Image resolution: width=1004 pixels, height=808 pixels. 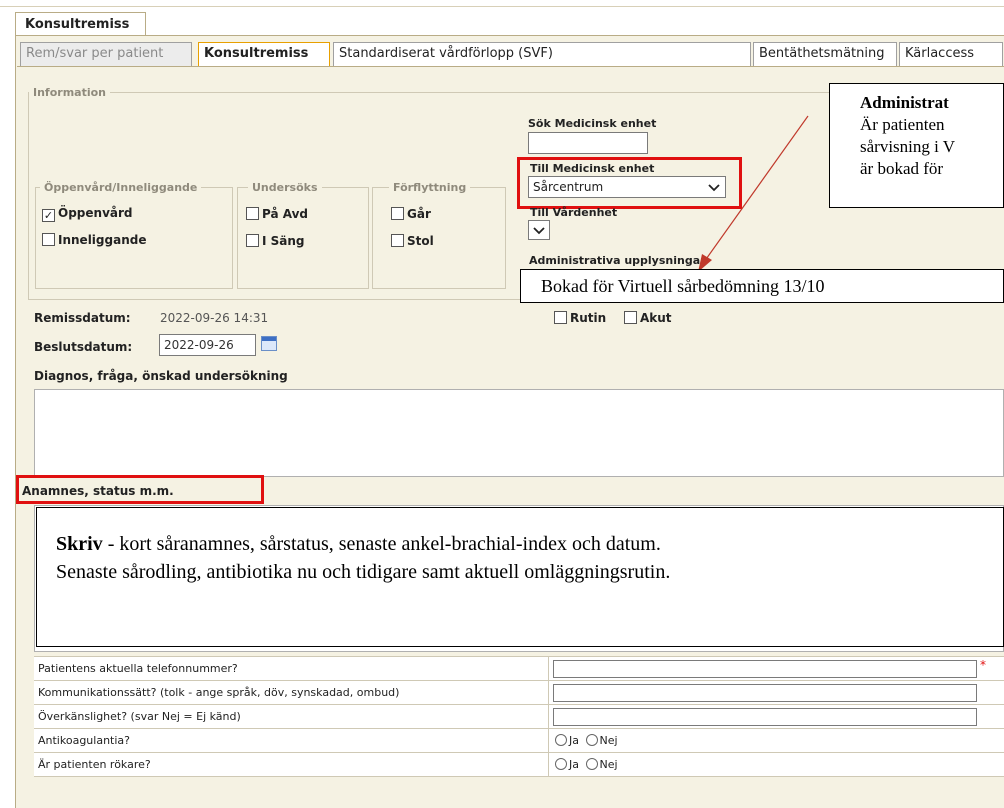 What do you see at coordinates (102, 240) in the screenshot?
I see `checkbox-inneliggande-label: Inneliggande` at bounding box center [102, 240].